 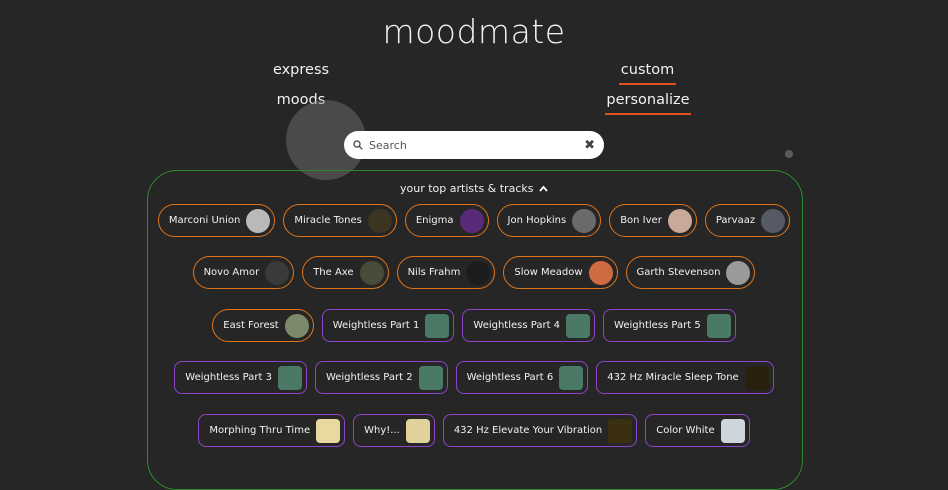 I want to click on artist-pill: Nils Frahm, so click(x=446, y=272).